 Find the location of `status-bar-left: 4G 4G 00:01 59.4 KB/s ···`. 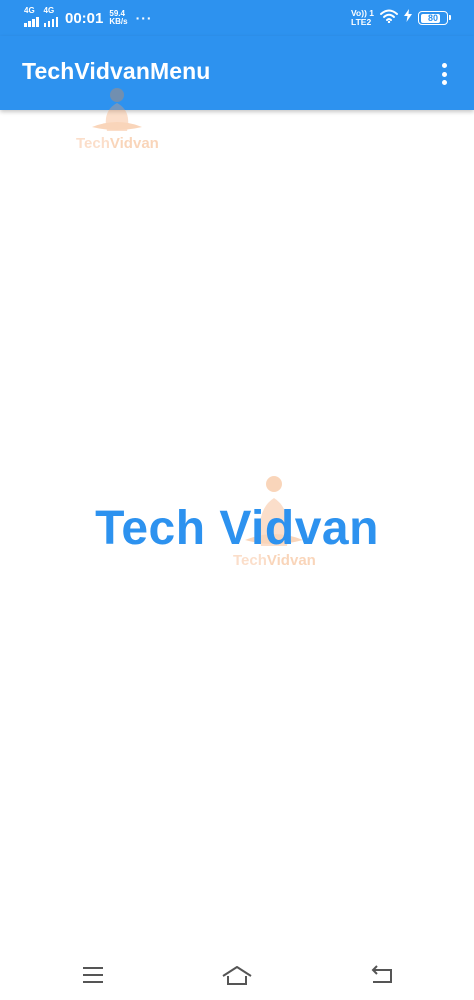

status-bar-left: 4G 4G 00:01 59.4 KB/s ··· is located at coordinates (88, 18).